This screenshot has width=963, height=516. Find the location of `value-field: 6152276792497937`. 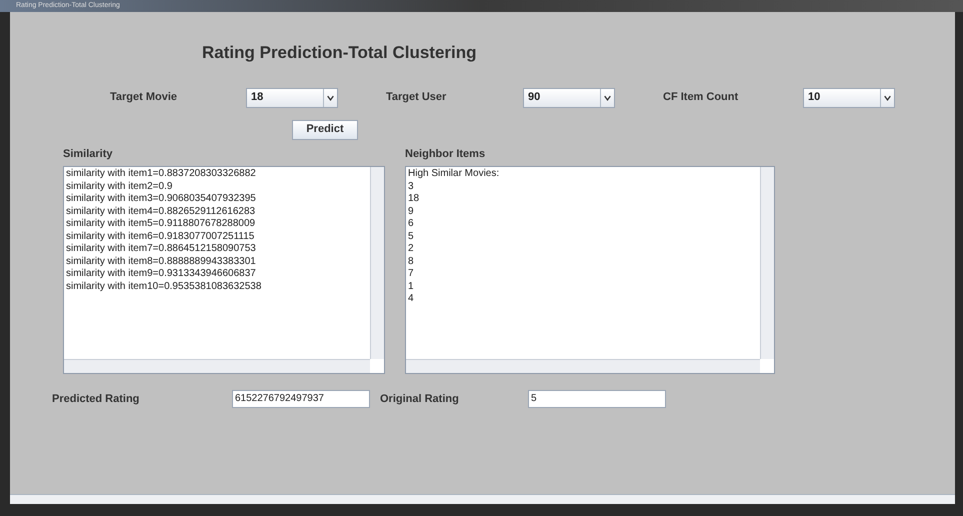

value-field: 6152276792497937 is located at coordinates (301, 399).